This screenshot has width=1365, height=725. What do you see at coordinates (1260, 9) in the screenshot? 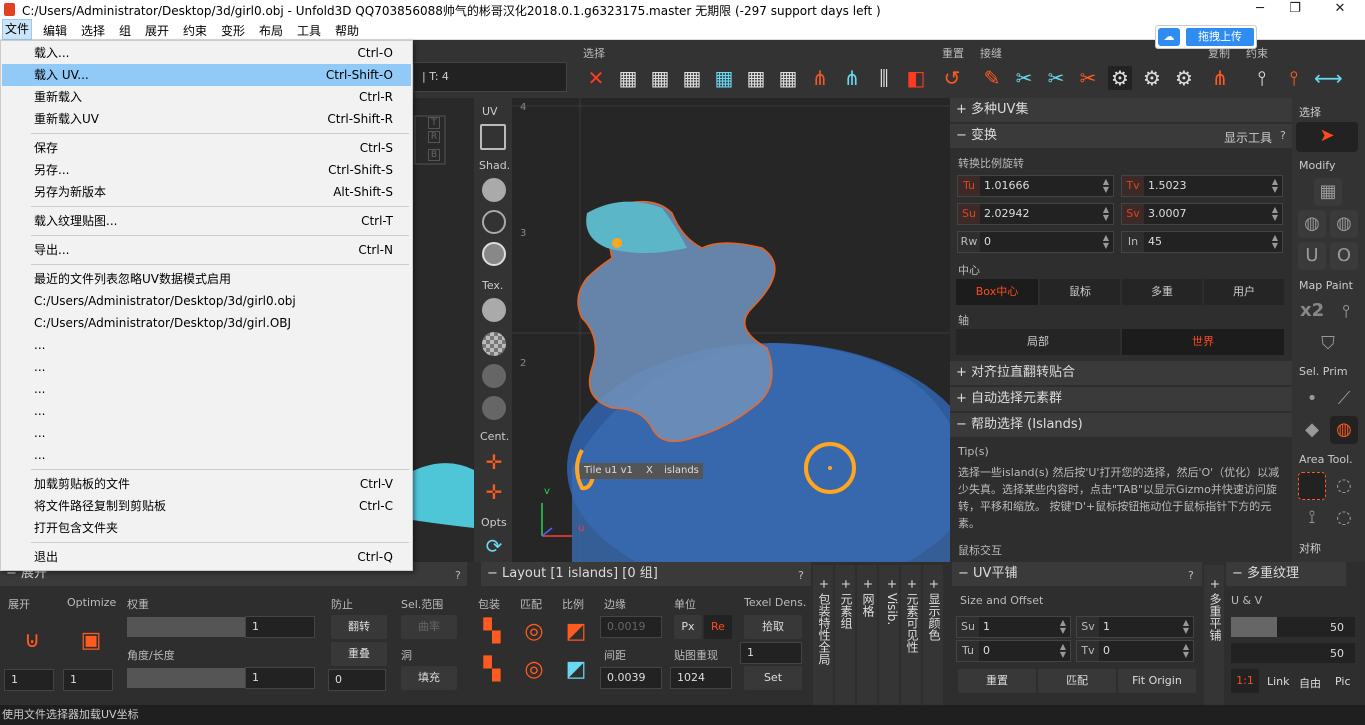
I see `minimize-icon: ─` at bounding box center [1260, 9].